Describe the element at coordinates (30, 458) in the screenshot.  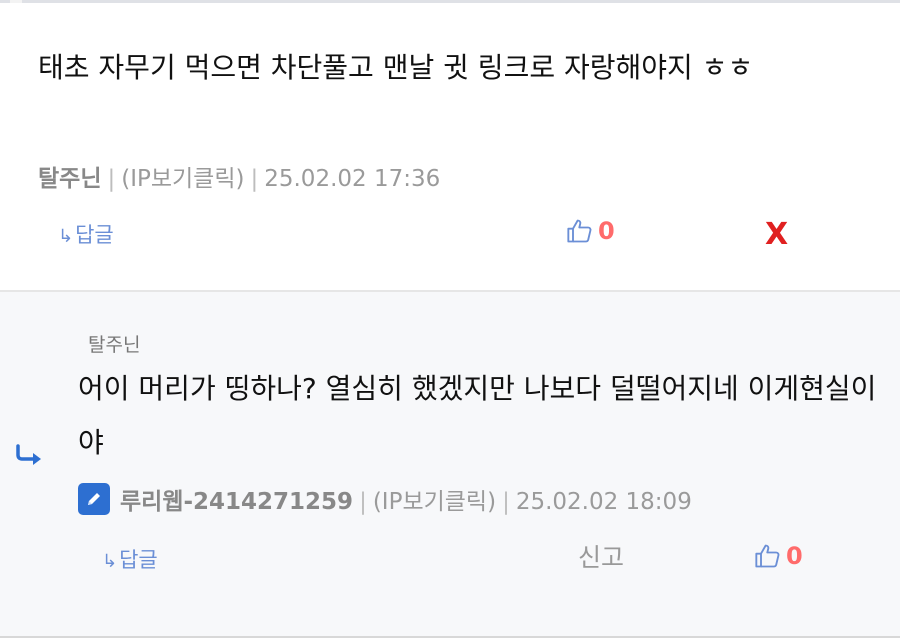
I see `reply-indicator-icon` at that location.